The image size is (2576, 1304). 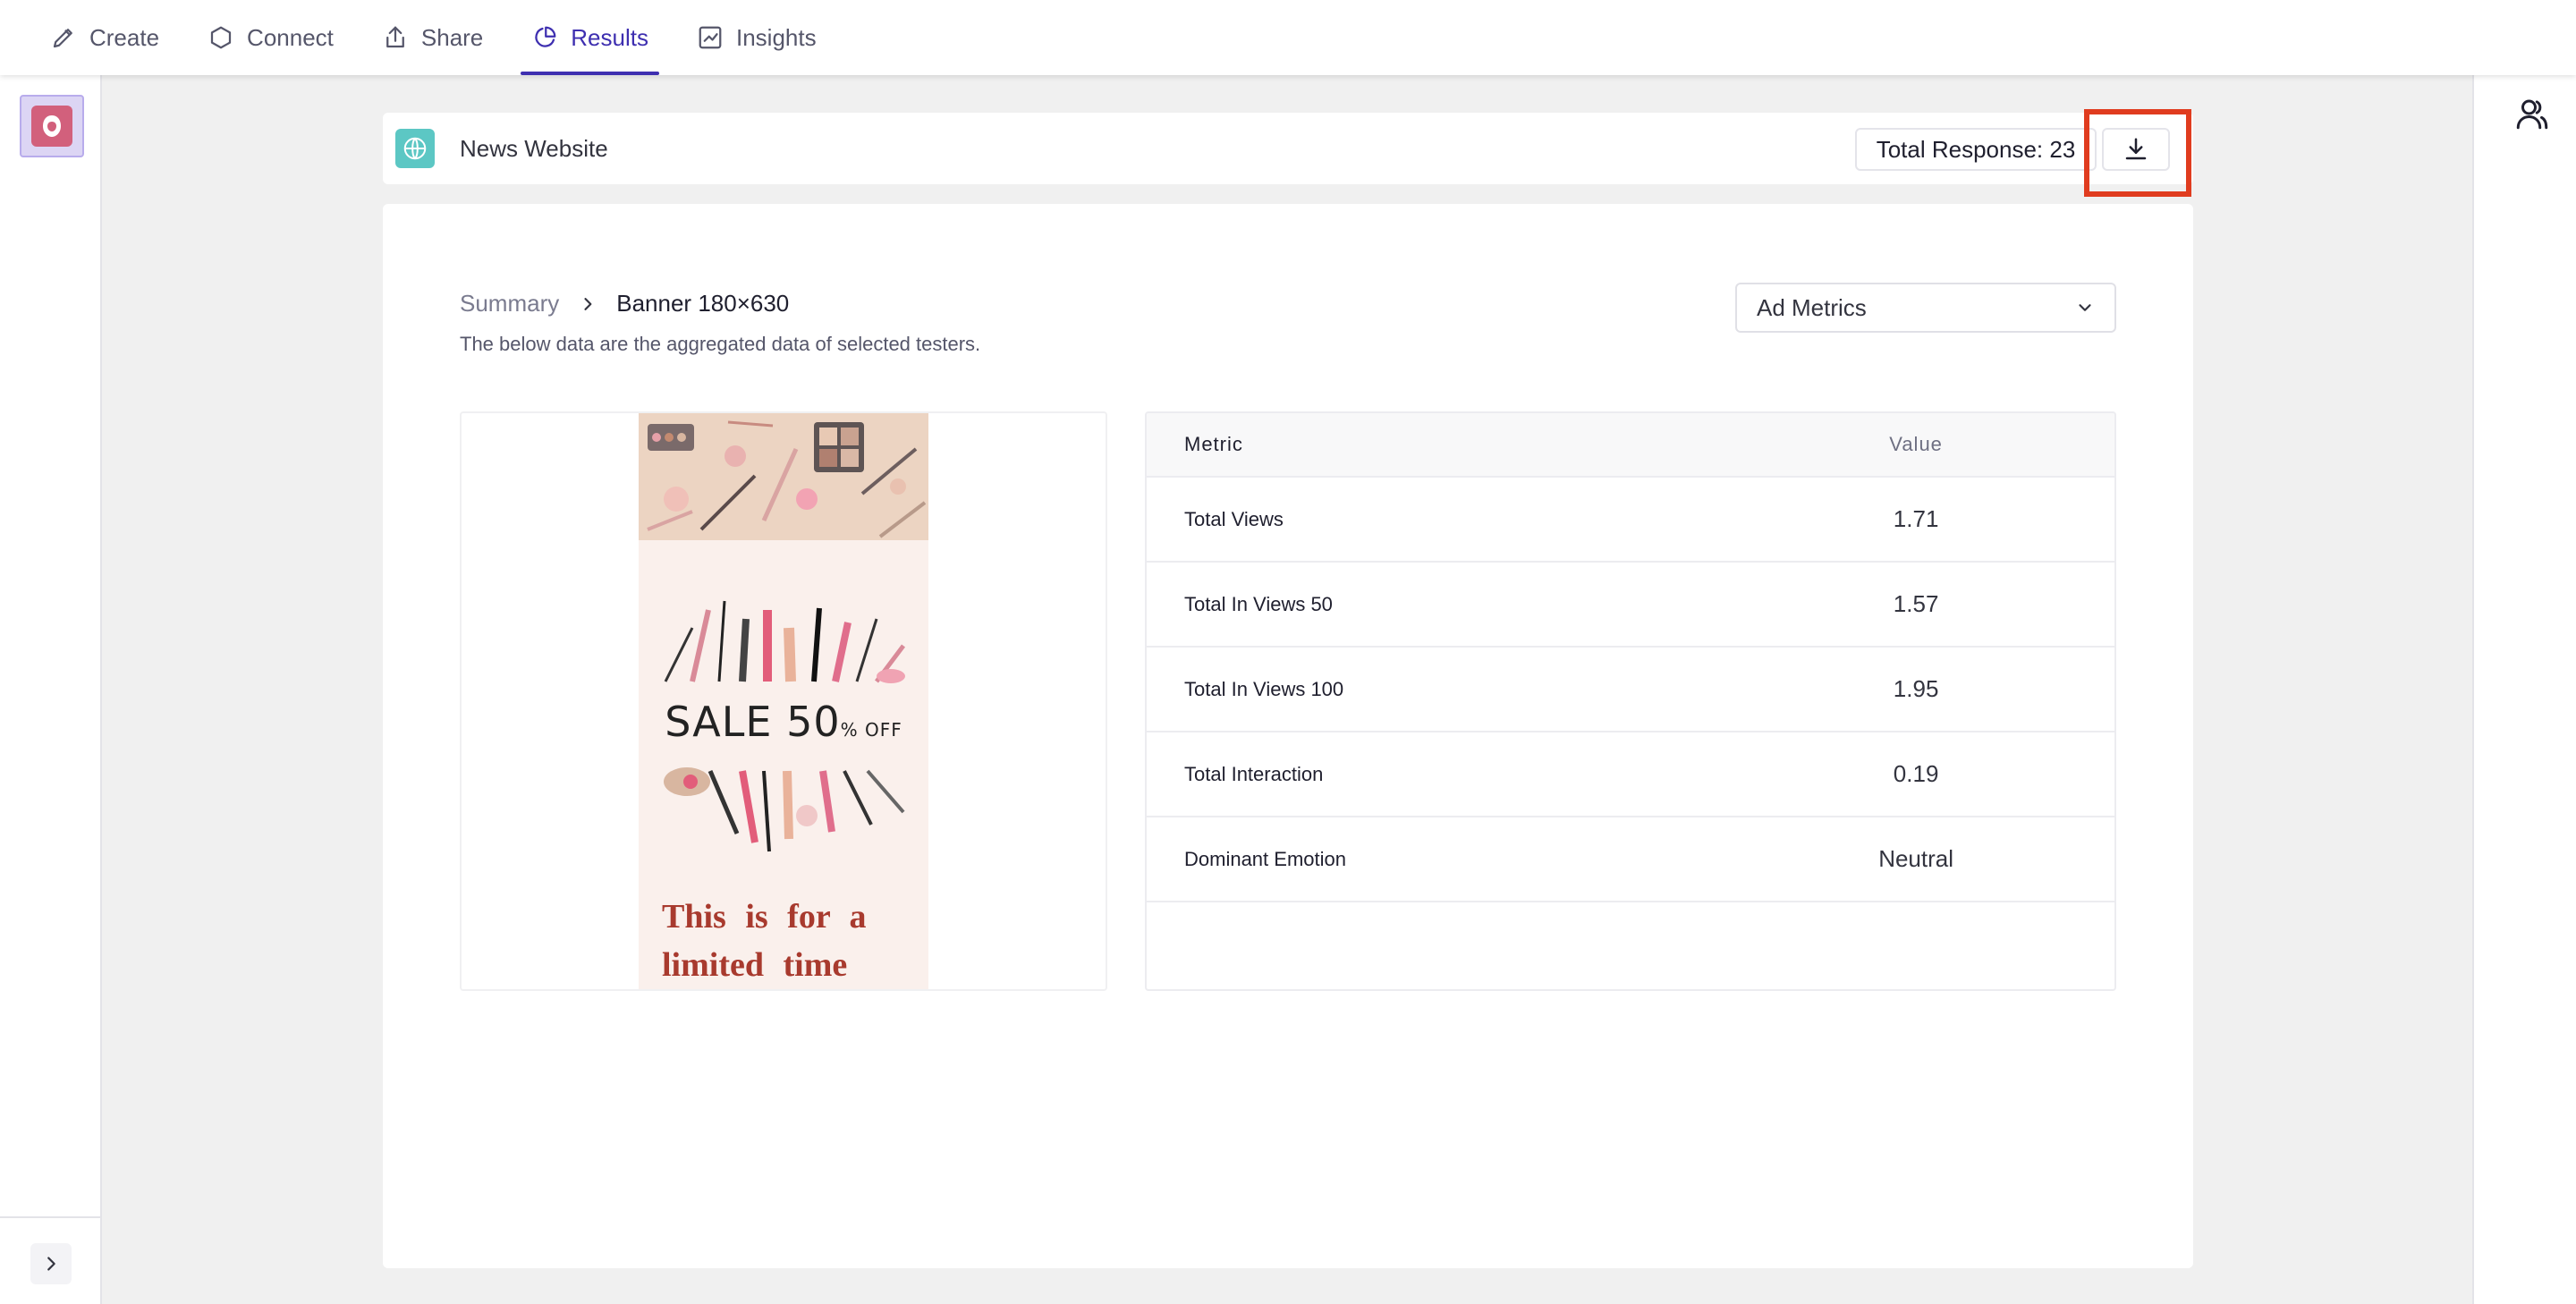 I want to click on banner-sale-main: SALE 50, so click(x=753, y=722).